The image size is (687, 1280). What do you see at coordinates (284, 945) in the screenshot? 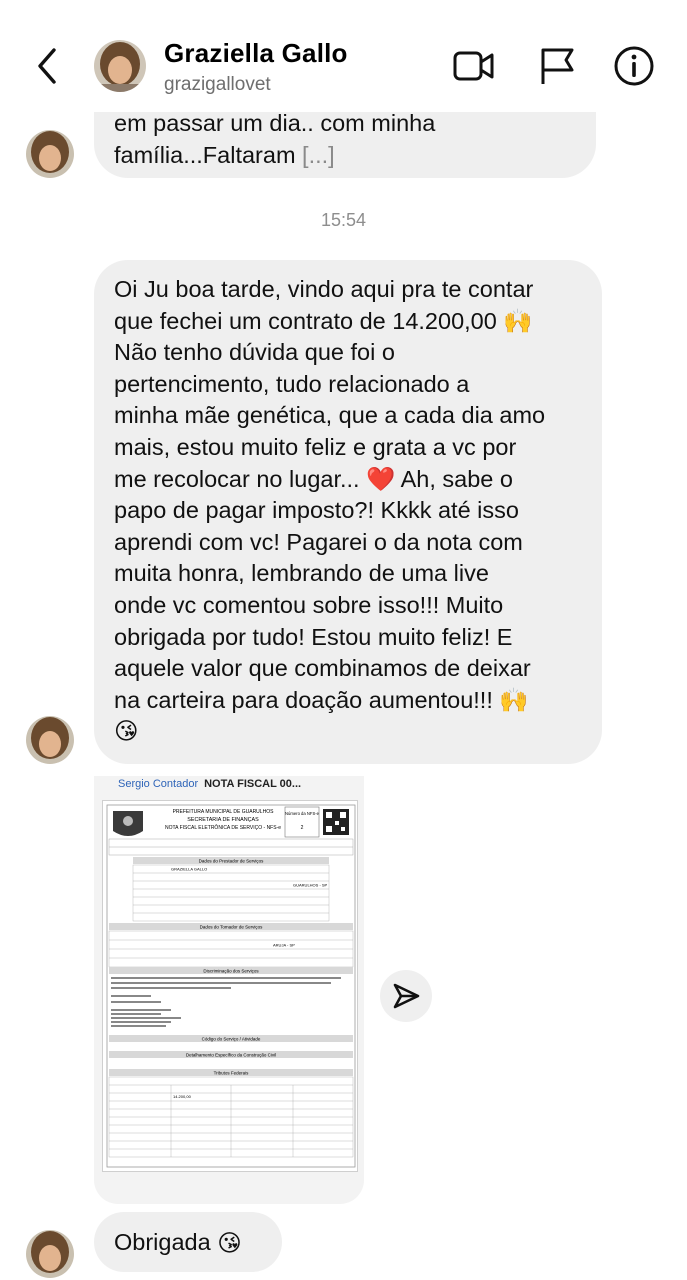
I see `tomador-city: ARUJA - SP` at bounding box center [284, 945].